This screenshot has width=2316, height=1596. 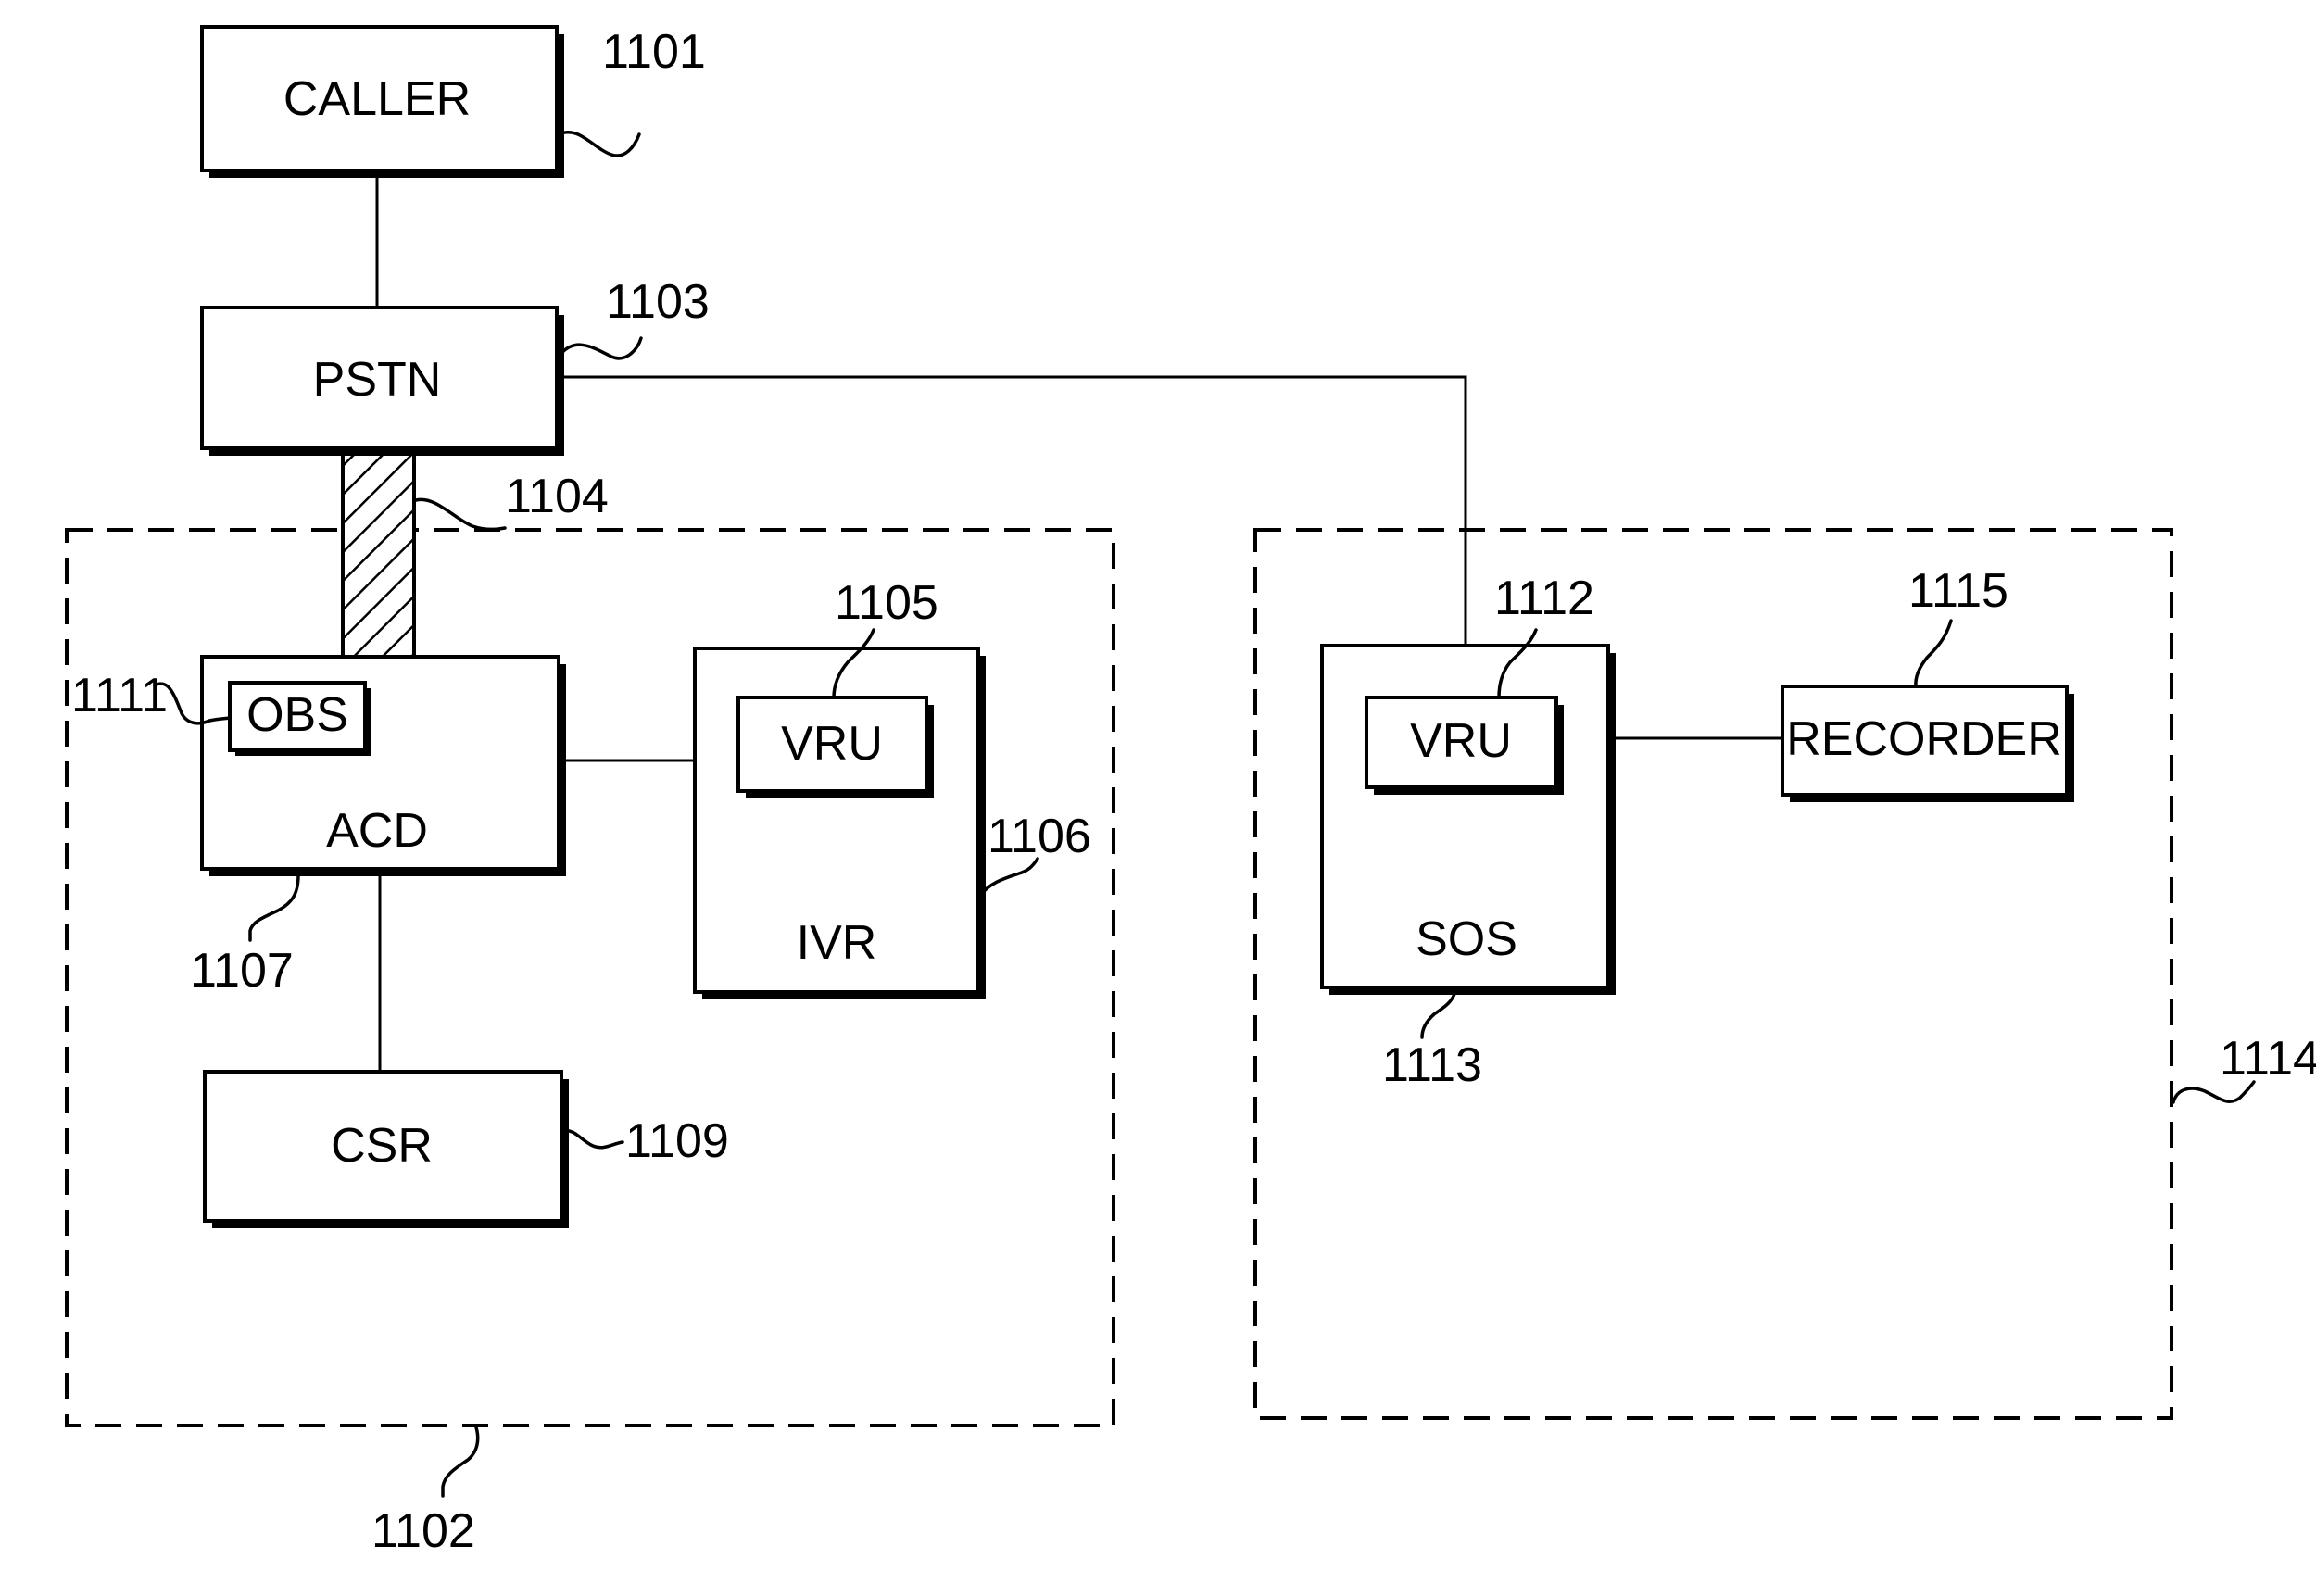 What do you see at coordinates (1958, 591) in the screenshot?
I see `ref-1115: 1115` at bounding box center [1958, 591].